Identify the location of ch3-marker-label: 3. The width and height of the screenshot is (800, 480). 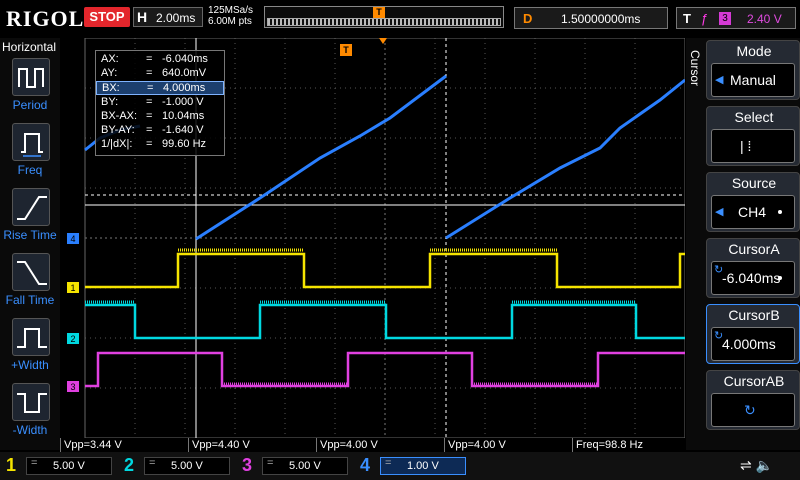
(72, 387).